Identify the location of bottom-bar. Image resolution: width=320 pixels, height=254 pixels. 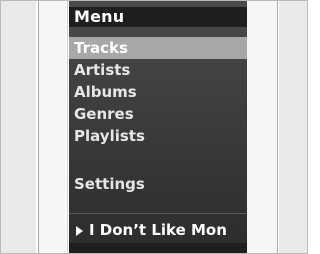
(158, 248).